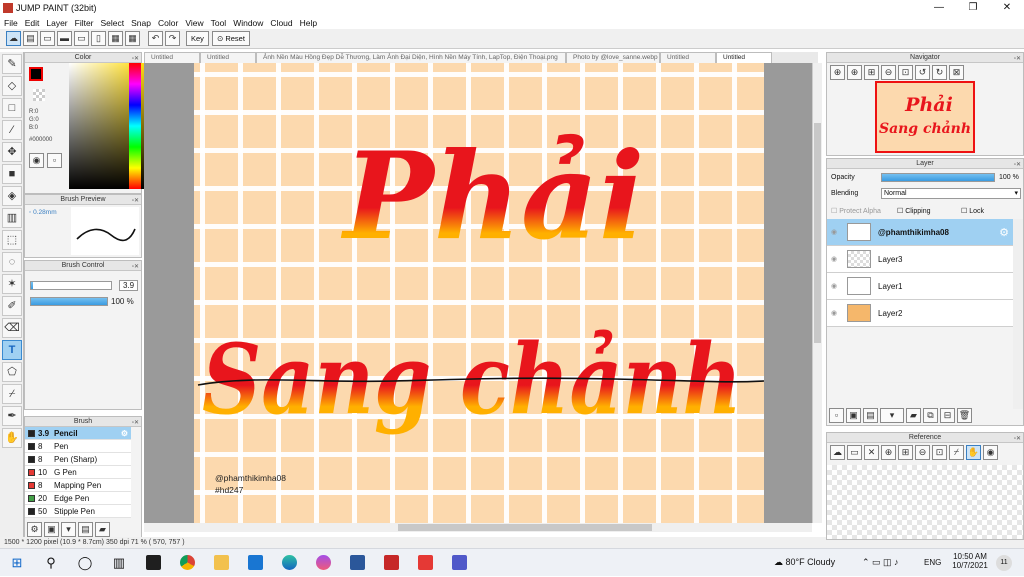 The height and width of the screenshot is (577, 1024). I want to click on menu-help: Help, so click(308, 23).